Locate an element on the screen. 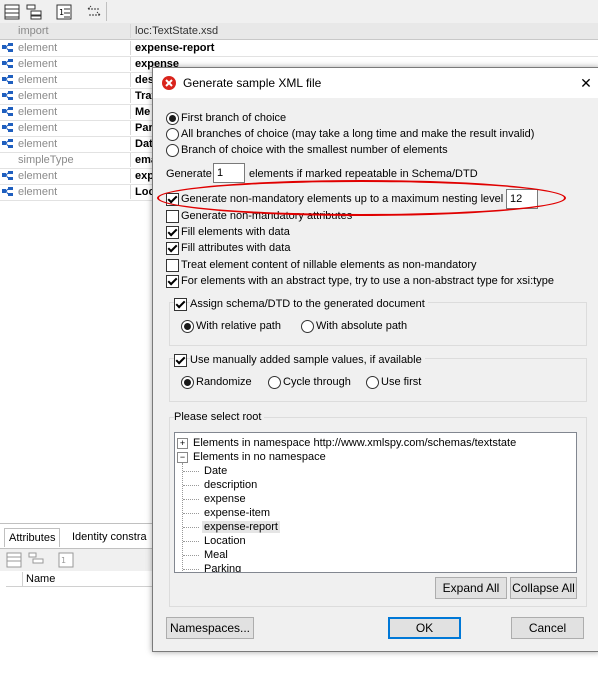  checkbox-abstract-type is located at coordinates (172, 281).